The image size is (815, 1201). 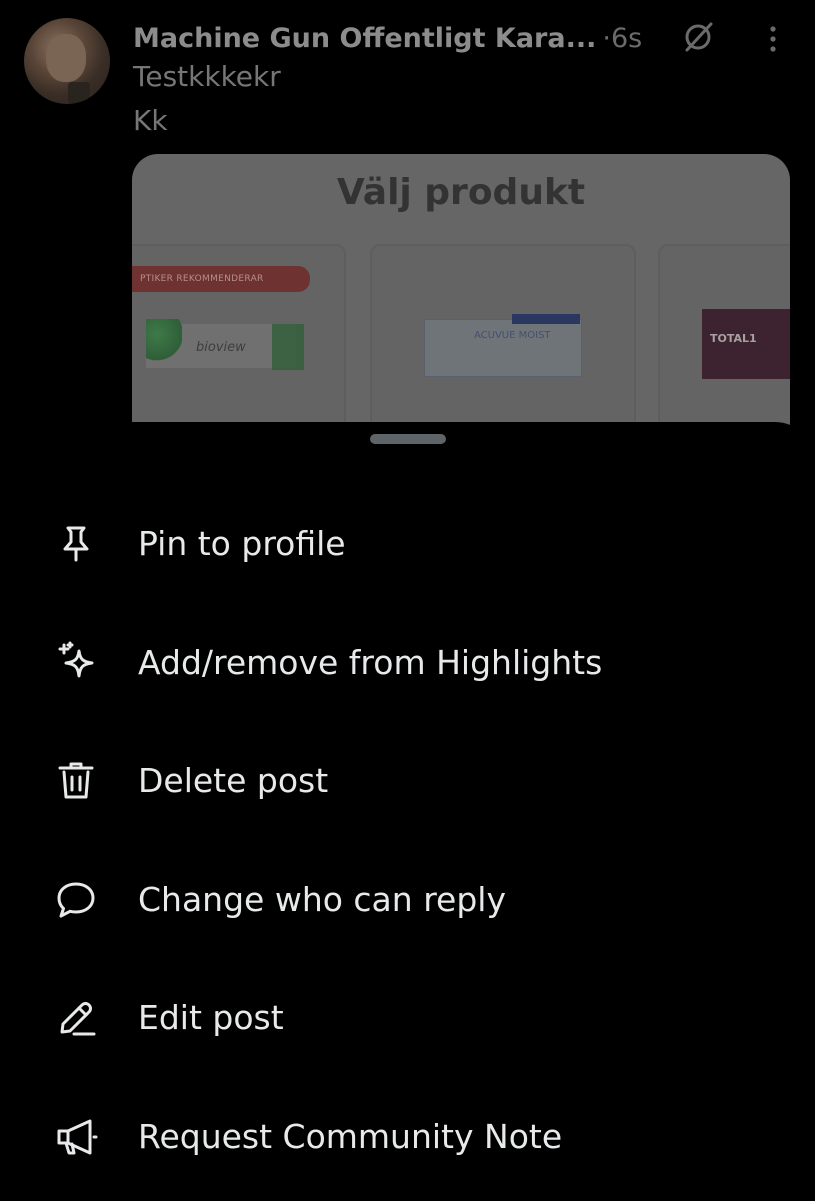 I want to click on recommend-badge: PTIKER REKOMMENDERAR, so click(x=221, y=279).